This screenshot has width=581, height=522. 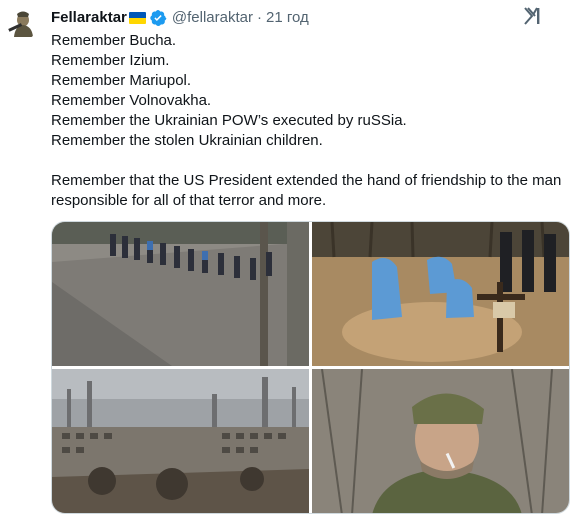 What do you see at coordinates (440, 294) in the screenshot?
I see `exhumation-forensic-workers-photo` at bounding box center [440, 294].